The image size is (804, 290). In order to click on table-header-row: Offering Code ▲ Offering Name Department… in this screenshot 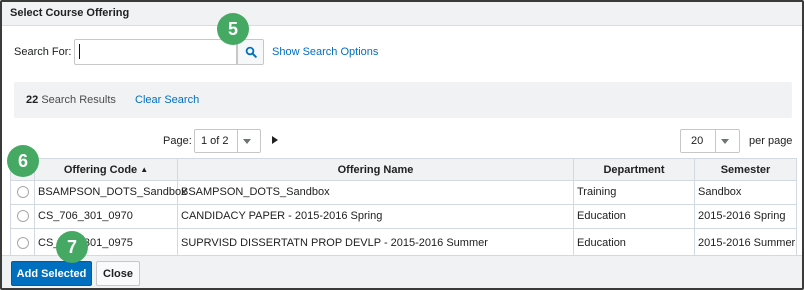, I will do `click(403, 169)`.